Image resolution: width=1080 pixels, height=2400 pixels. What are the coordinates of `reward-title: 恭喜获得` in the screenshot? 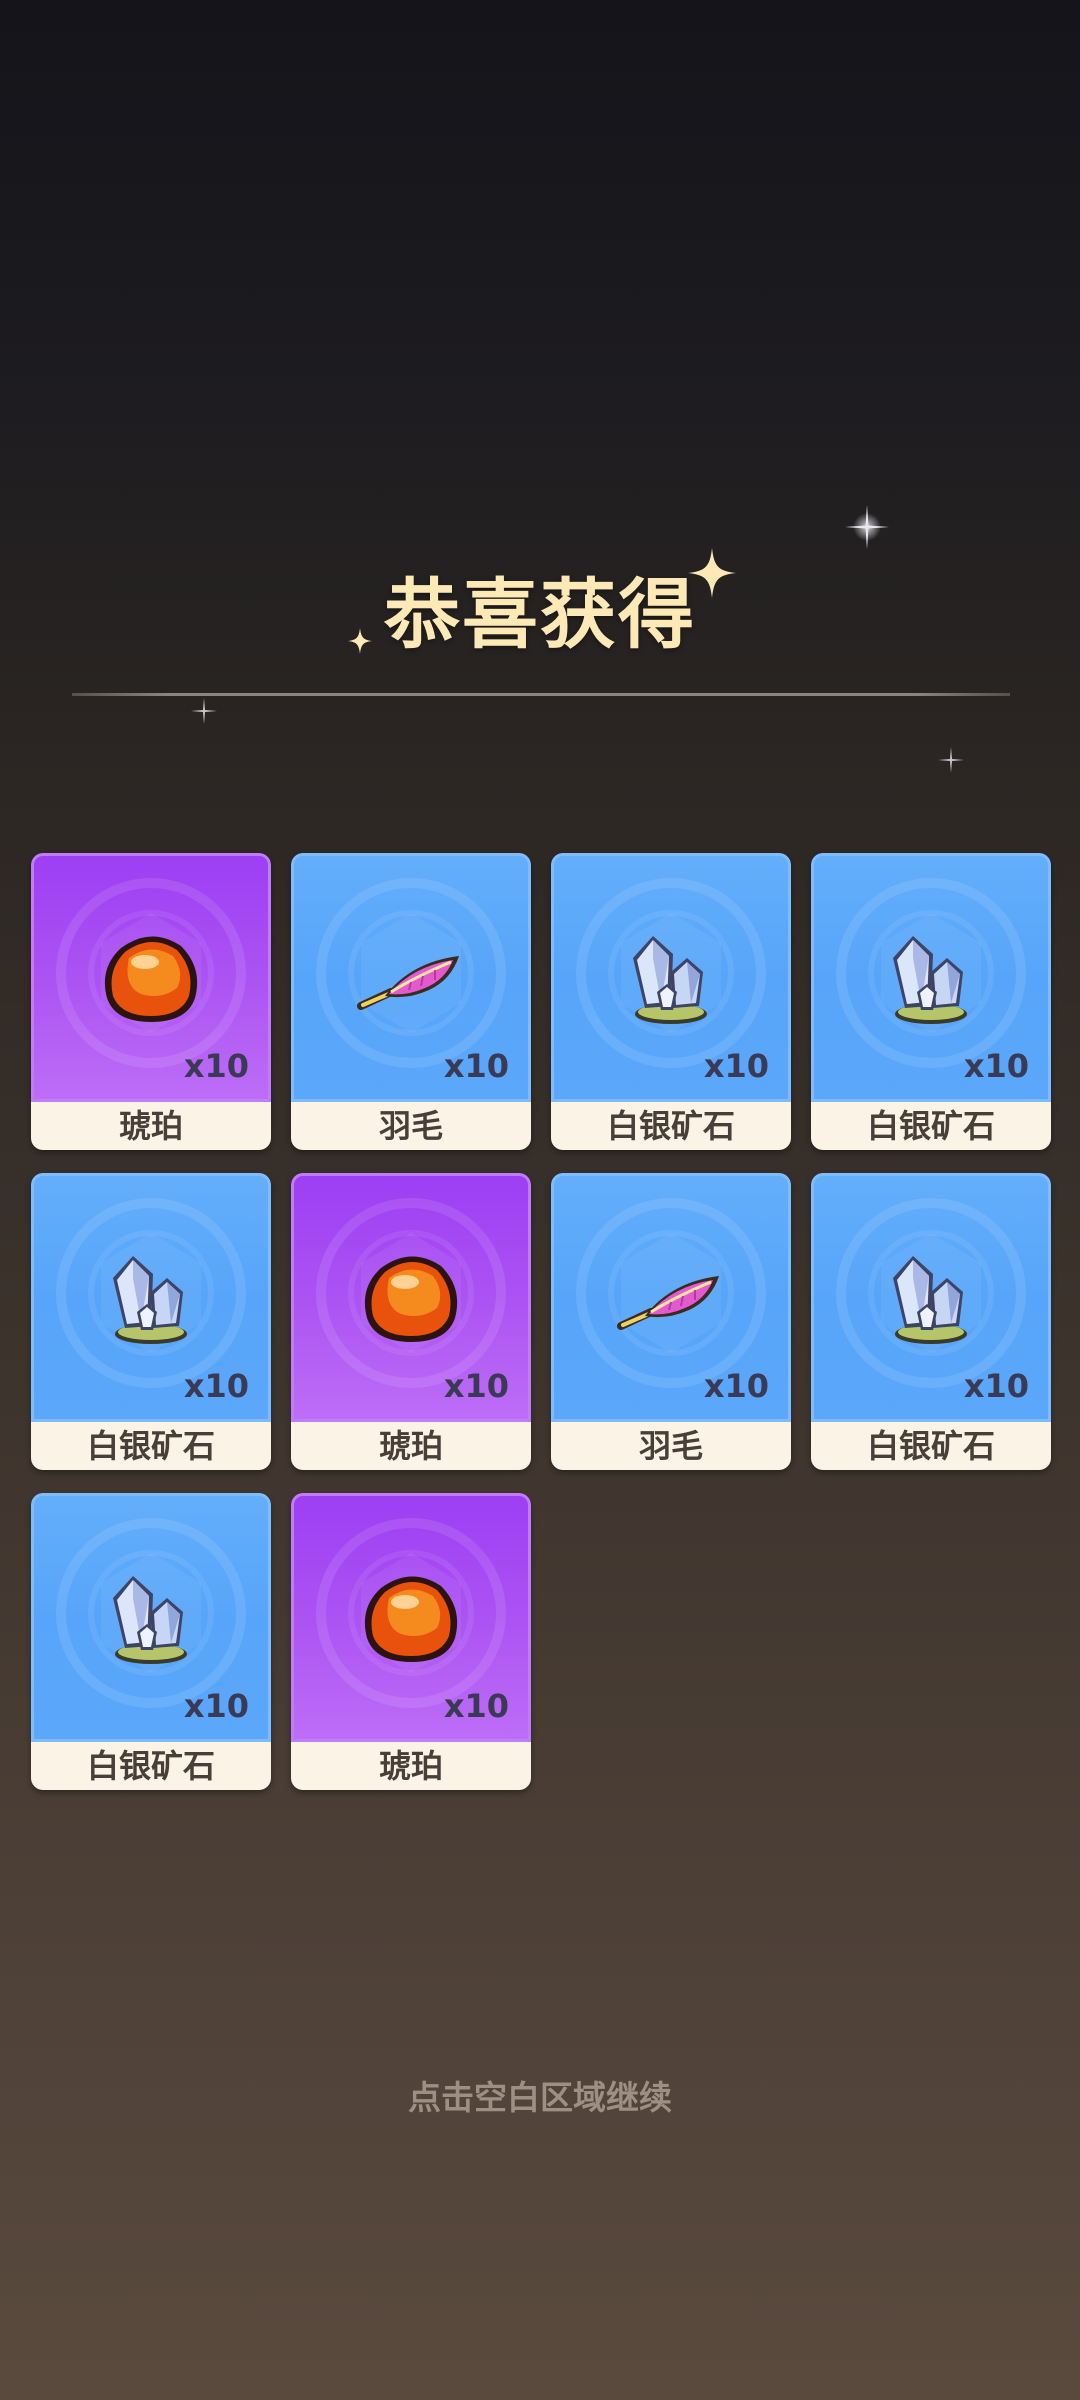 It's located at (540, 614).